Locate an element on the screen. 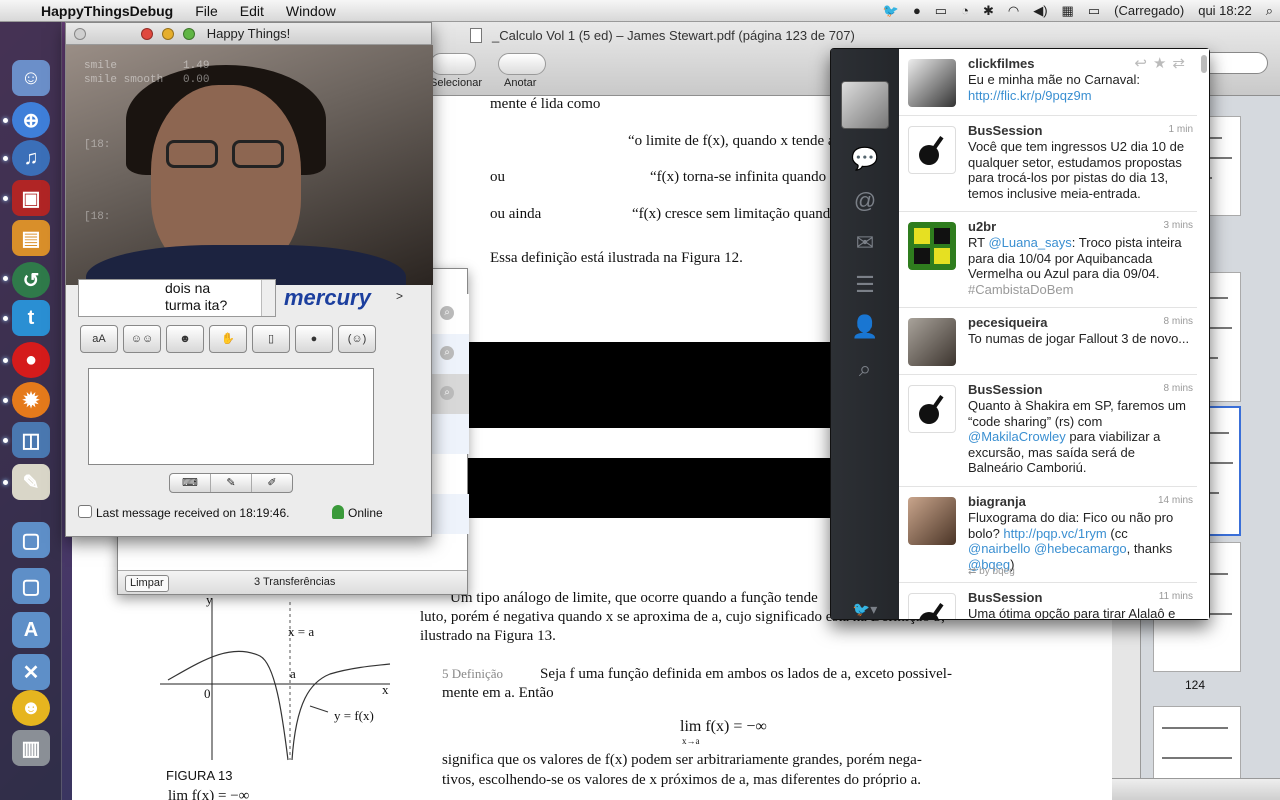 The image size is (1280, 800). safari-dock-icon: ⊕ is located at coordinates (31, 120).